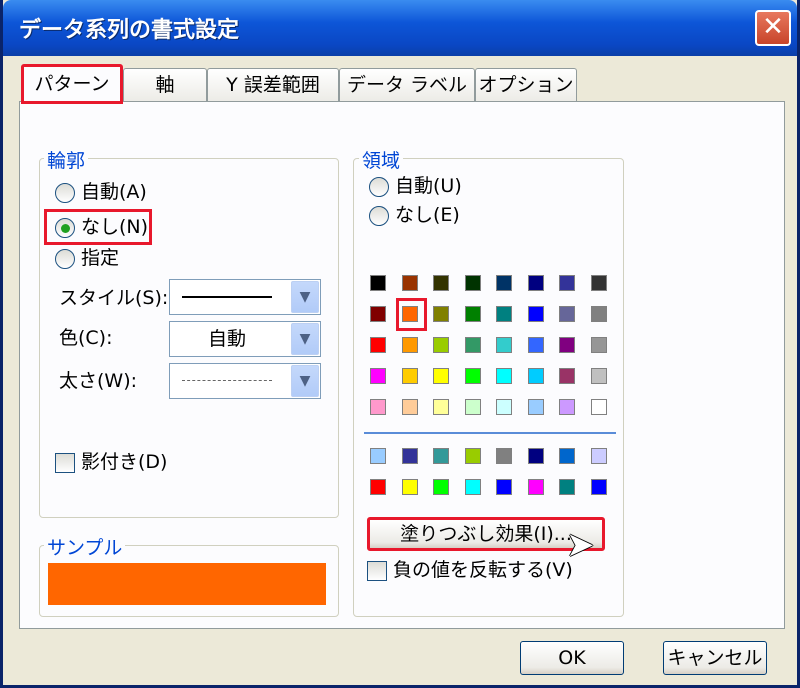 The image size is (800, 688). What do you see at coordinates (115, 227) in the screenshot?
I see `border-none-label: なし(N)` at bounding box center [115, 227].